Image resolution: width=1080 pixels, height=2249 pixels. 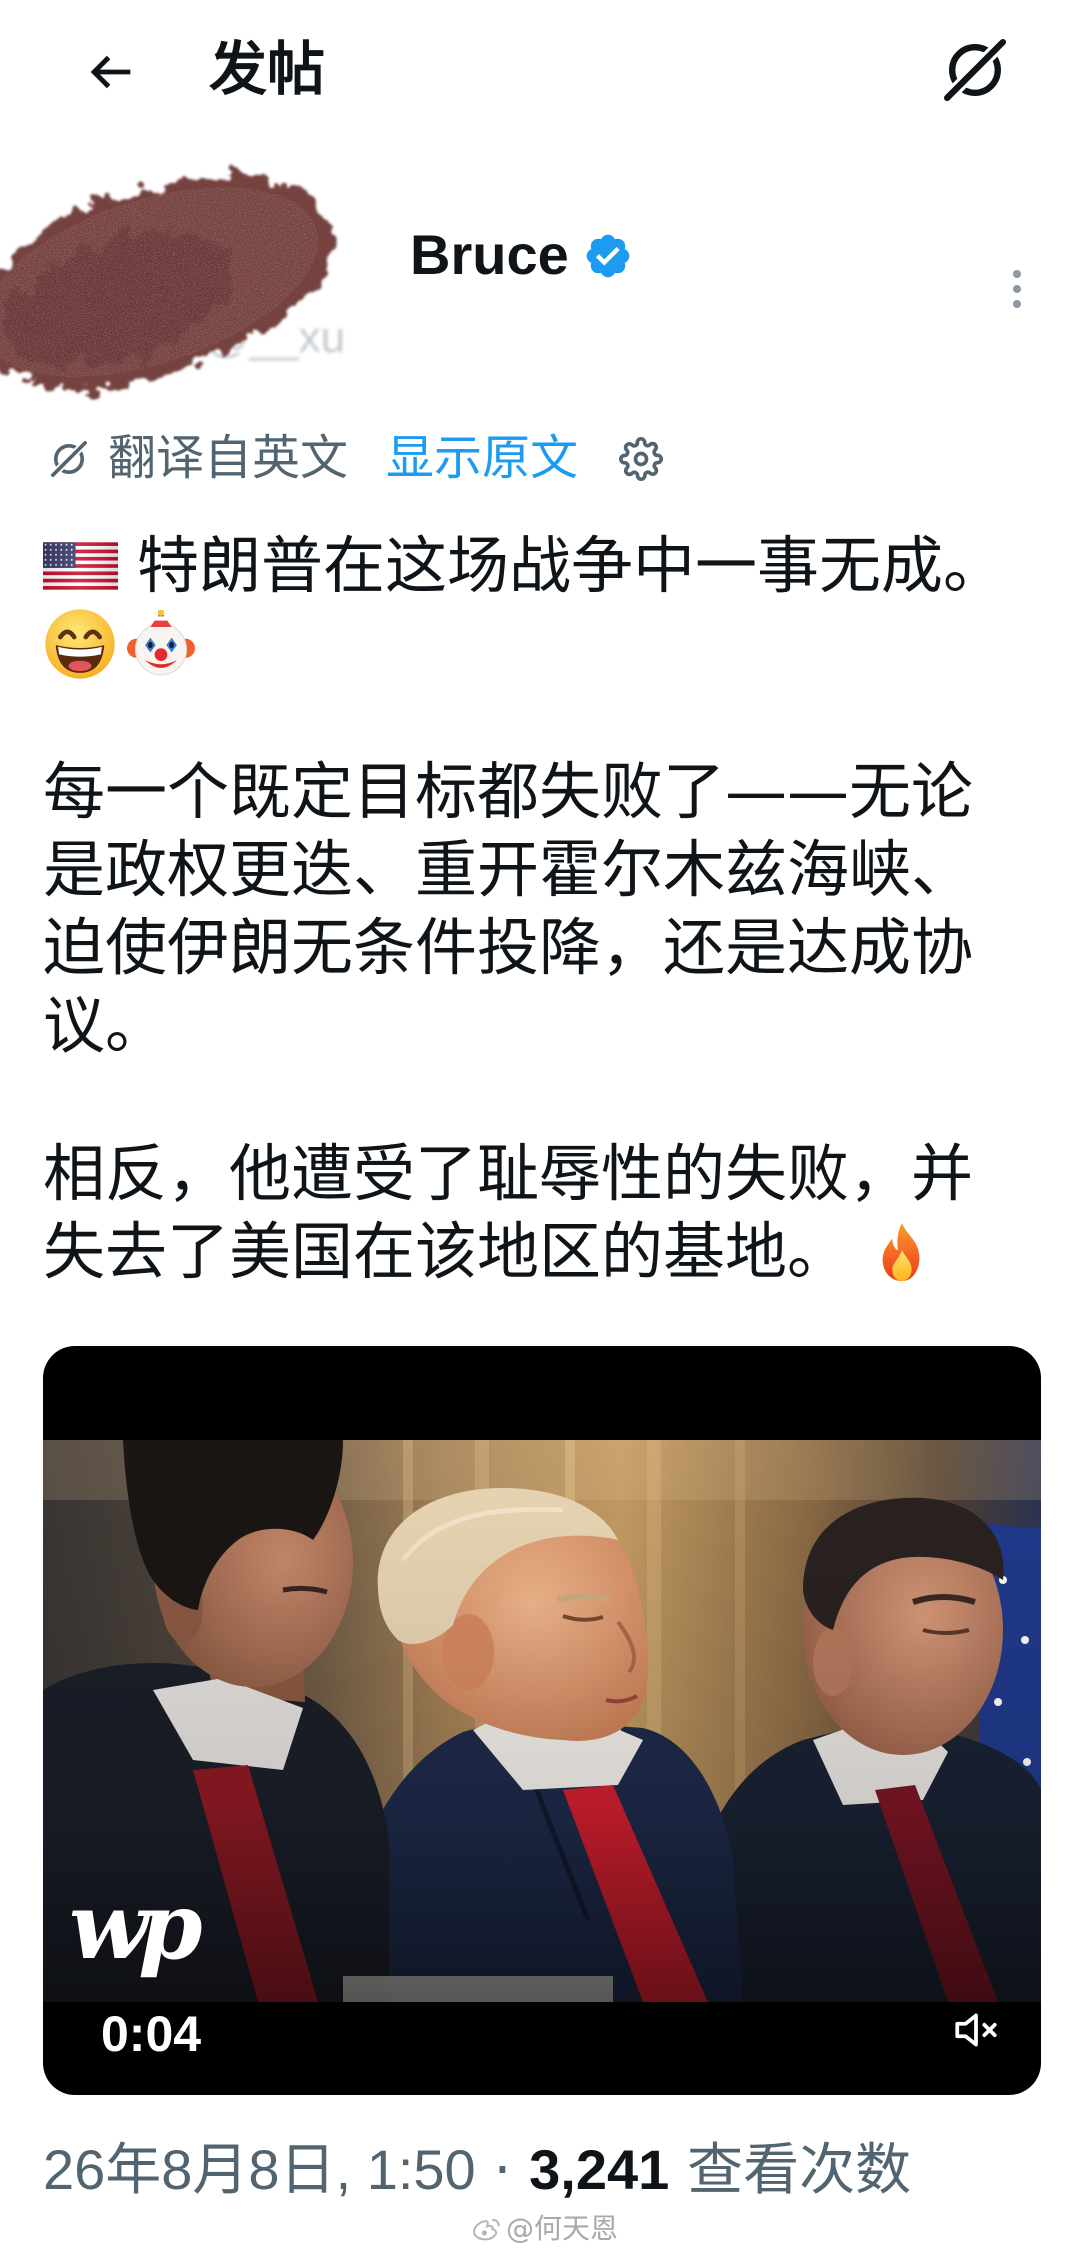 I want to click on views-count: 3,241, so click(x=599, y=2169).